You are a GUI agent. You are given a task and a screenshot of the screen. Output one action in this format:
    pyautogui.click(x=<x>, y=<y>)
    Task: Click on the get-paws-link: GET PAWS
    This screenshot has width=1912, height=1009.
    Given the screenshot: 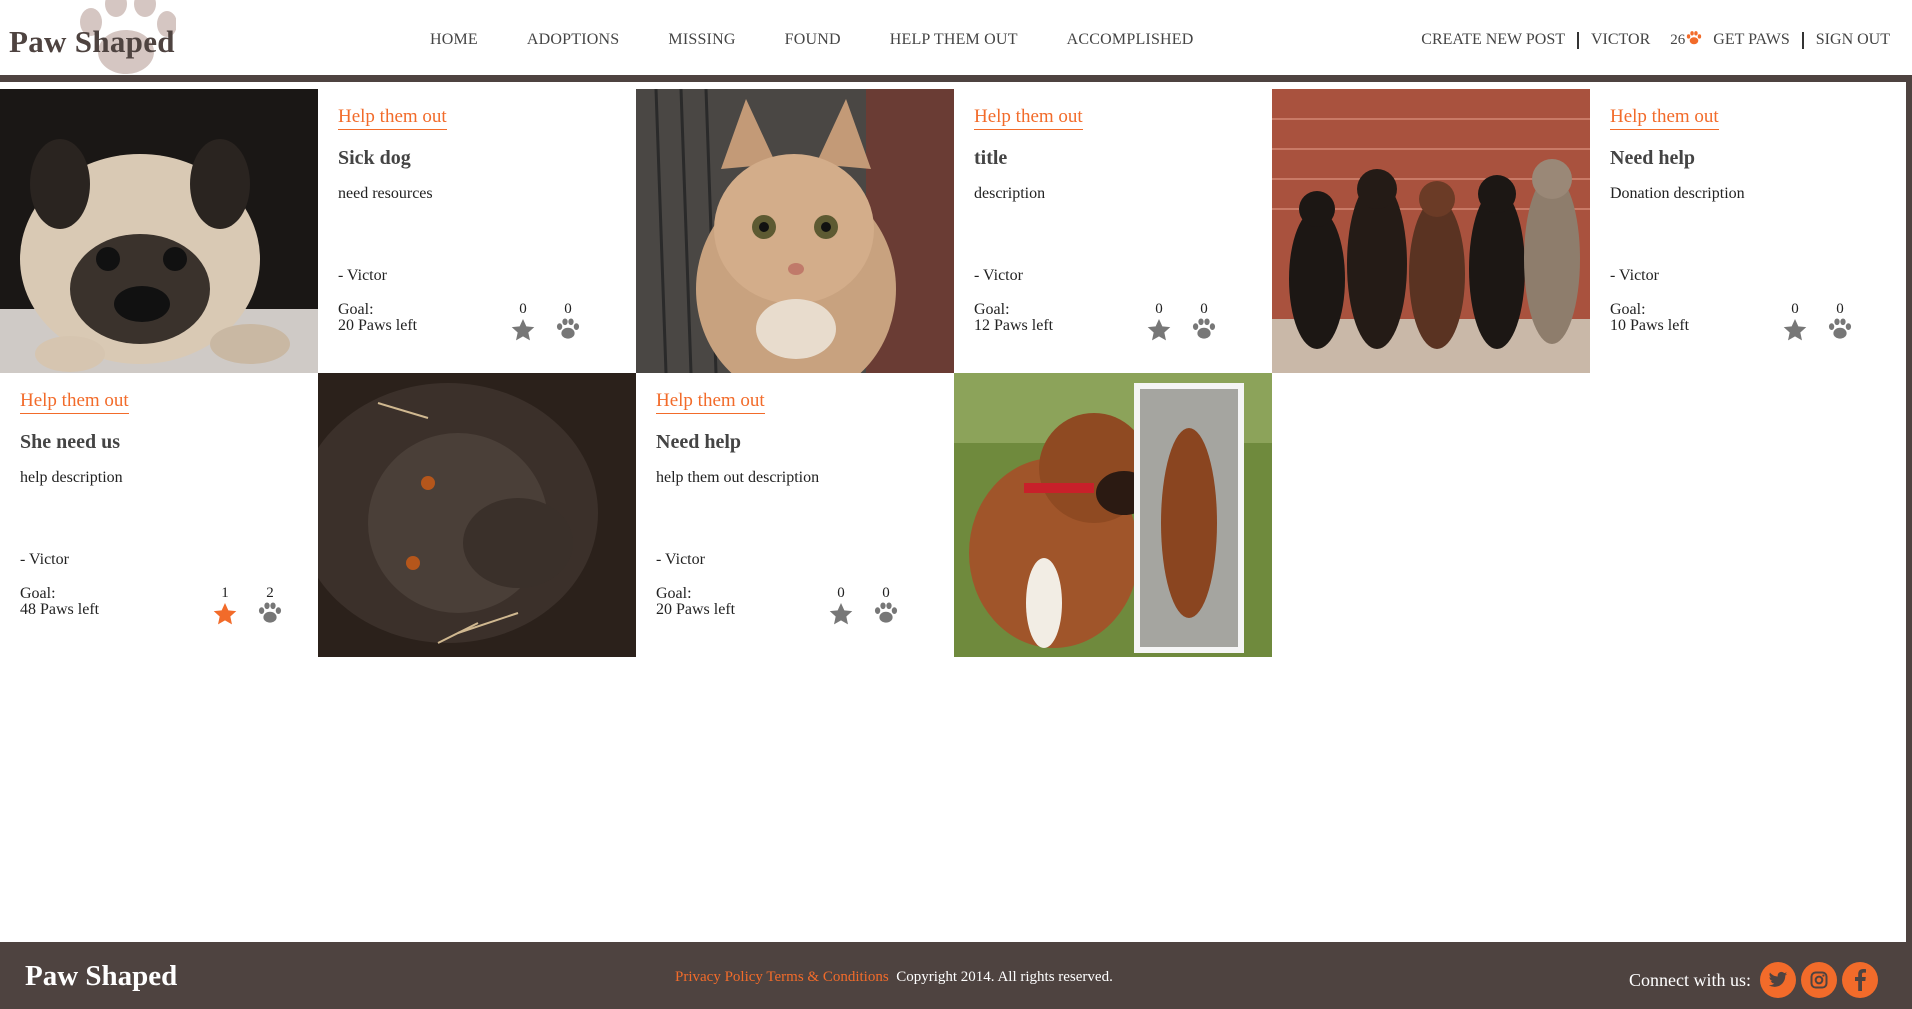 What is the action you would take?
    pyautogui.click(x=1751, y=40)
    